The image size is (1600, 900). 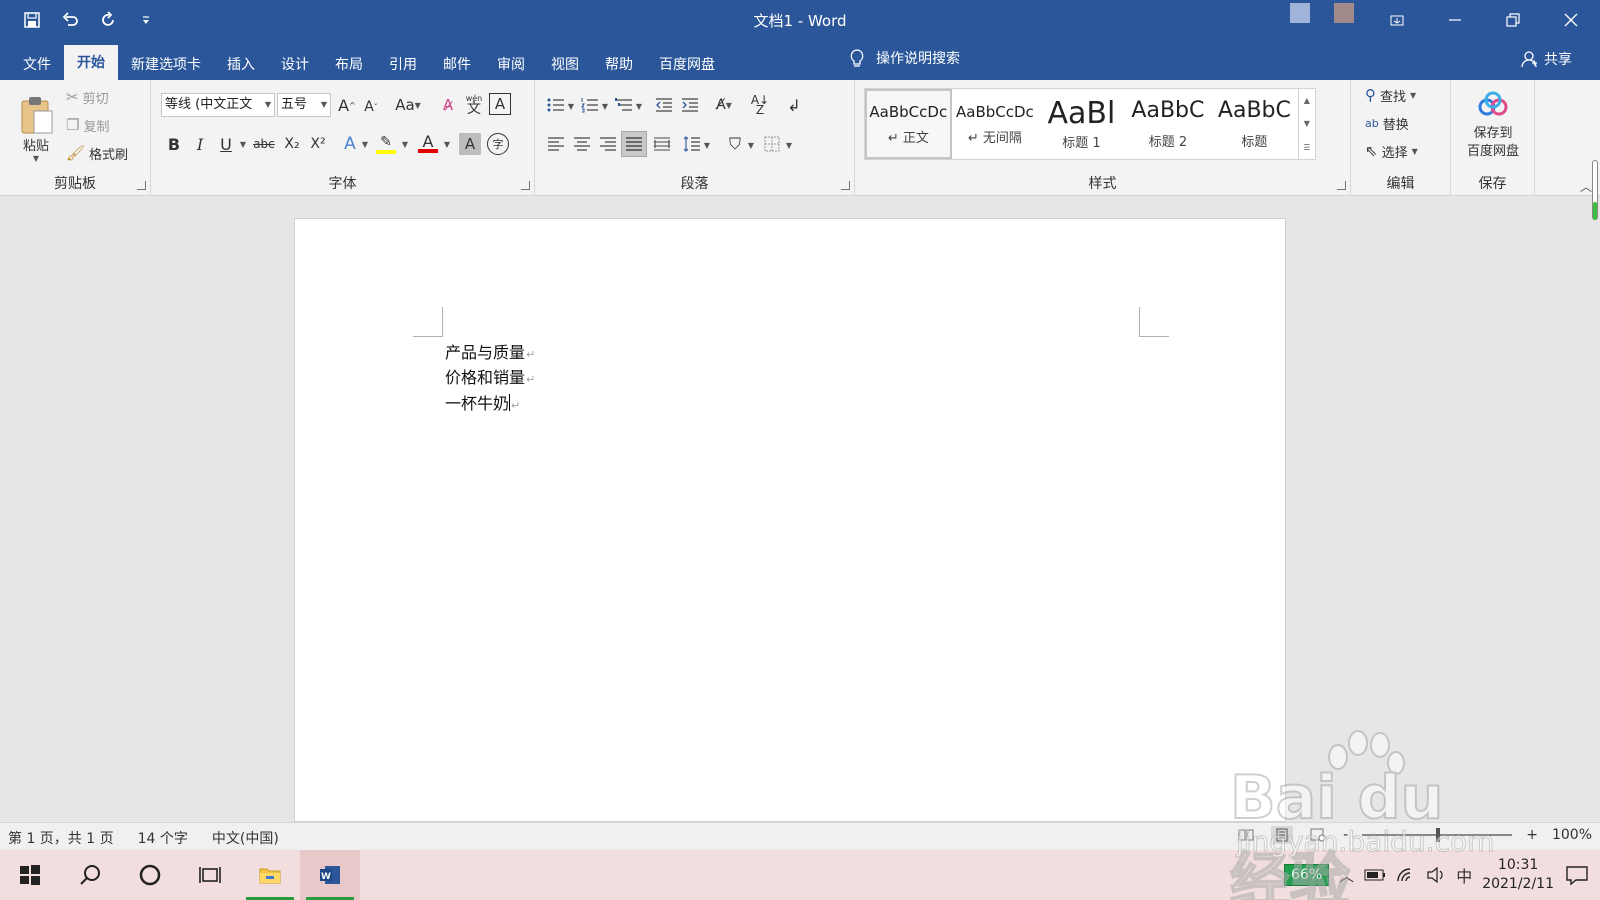 I want to click on italic-button: I, so click(x=200, y=144).